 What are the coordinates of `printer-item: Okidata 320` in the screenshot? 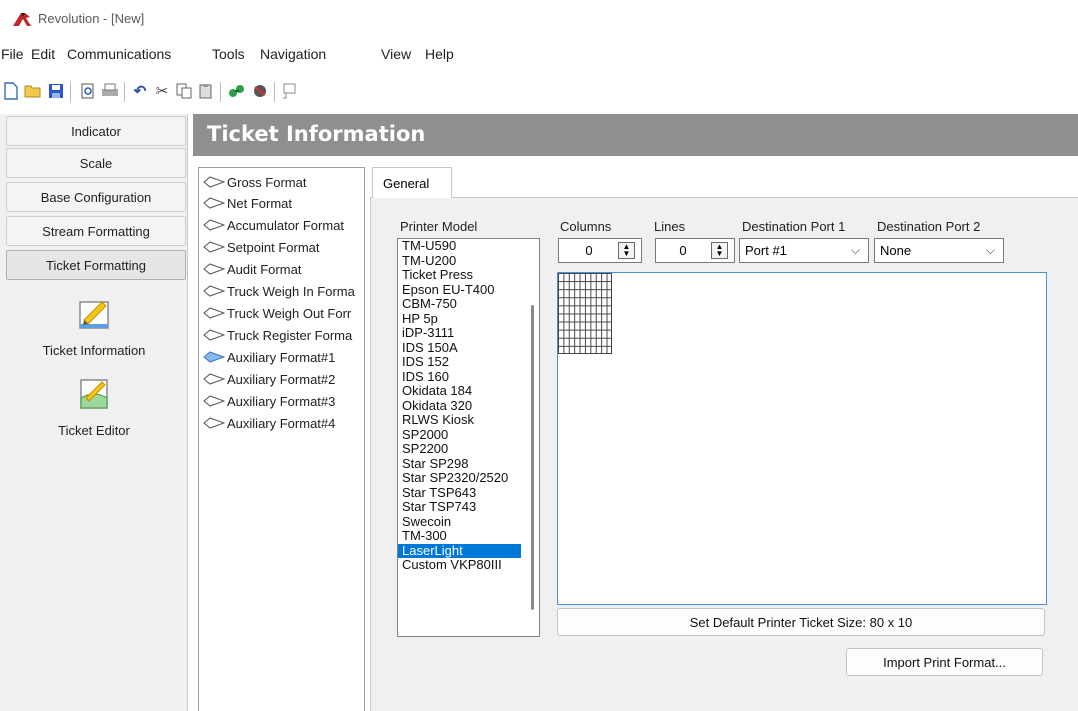 It's located at (468, 406).